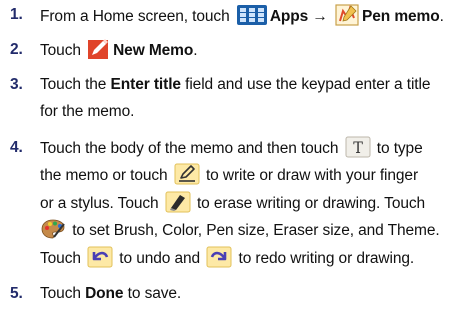  I want to click on step-text-bold: New Memo, so click(153, 51).